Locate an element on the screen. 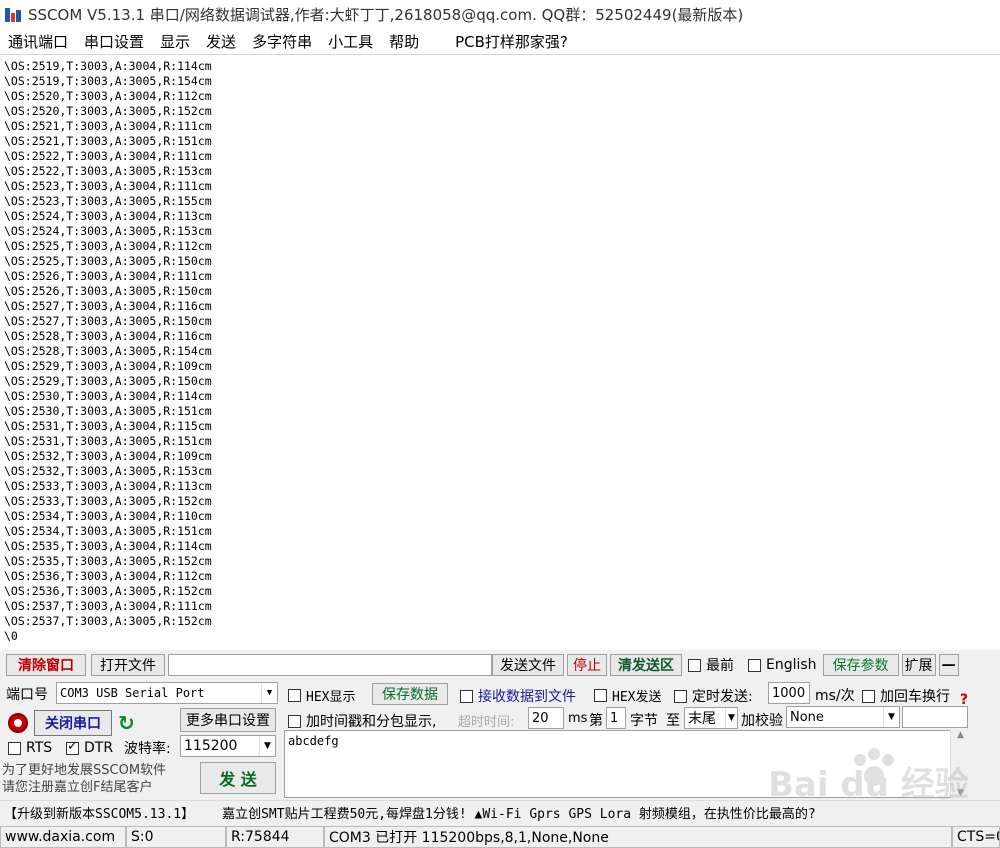  baud-value: 115200 is located at coordinates (211, 746).